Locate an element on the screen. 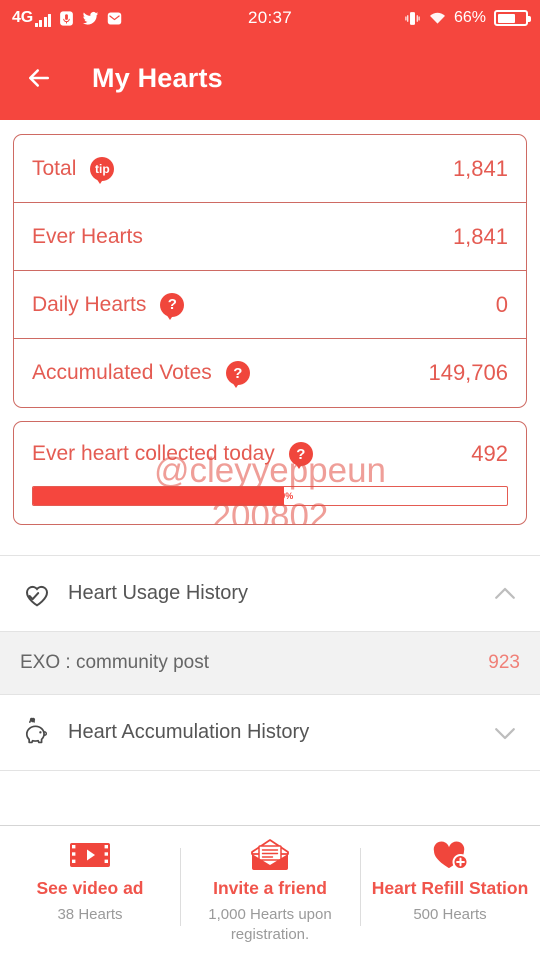 The height and width of the screenshot is (960, 540). stat-label: Accumulated Votes is located at coordinates (122, 372).